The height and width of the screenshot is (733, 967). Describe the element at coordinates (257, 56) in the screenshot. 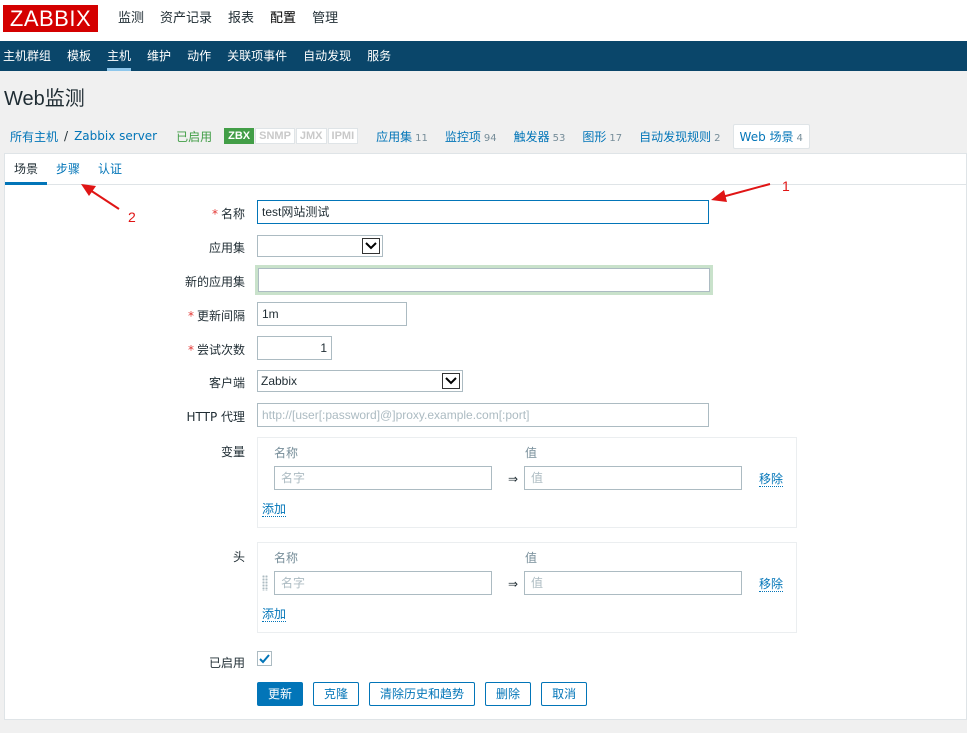

I see `submenu-correlation: 关联项事件` at that location.